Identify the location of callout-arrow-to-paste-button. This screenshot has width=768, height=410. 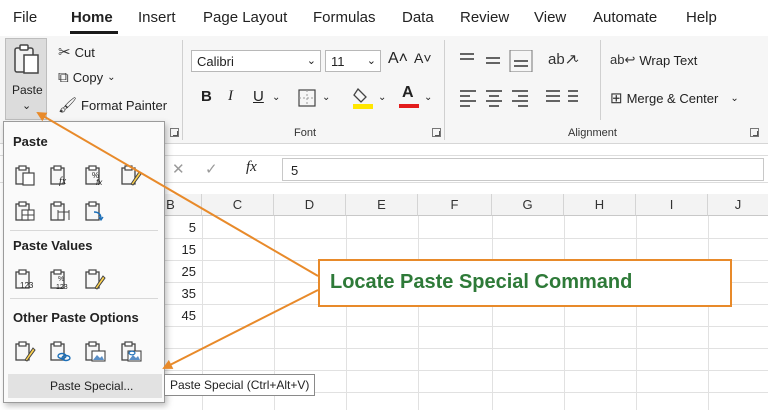
(177, 194).